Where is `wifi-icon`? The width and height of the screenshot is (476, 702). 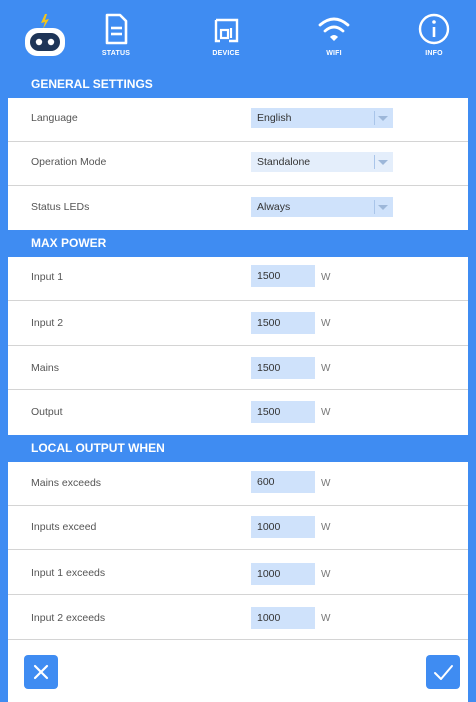
wifi-icon is located at coordinates (334, 29).